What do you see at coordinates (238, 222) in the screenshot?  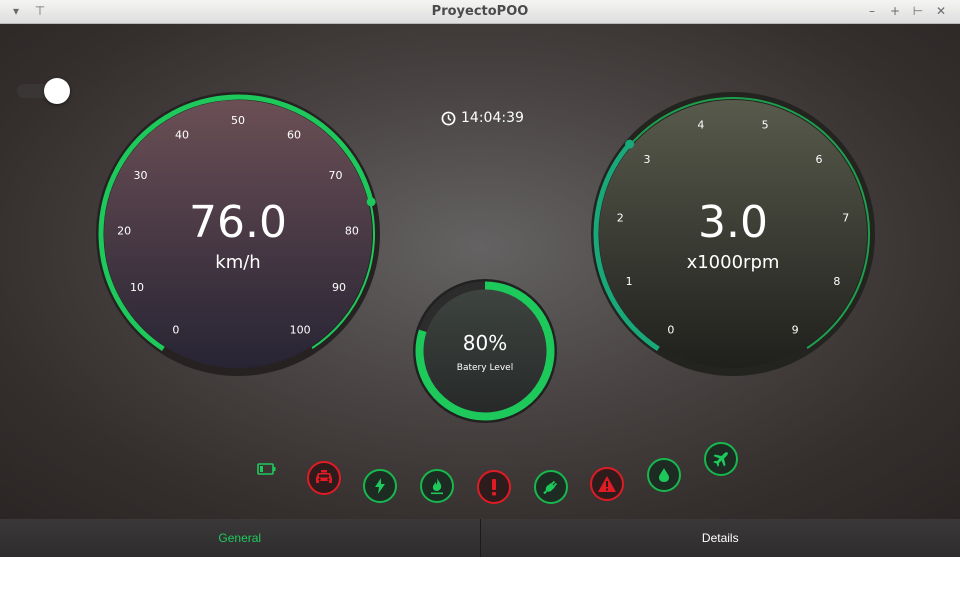 I see `speed-value: 76.0` at bounding box center [238, 222].